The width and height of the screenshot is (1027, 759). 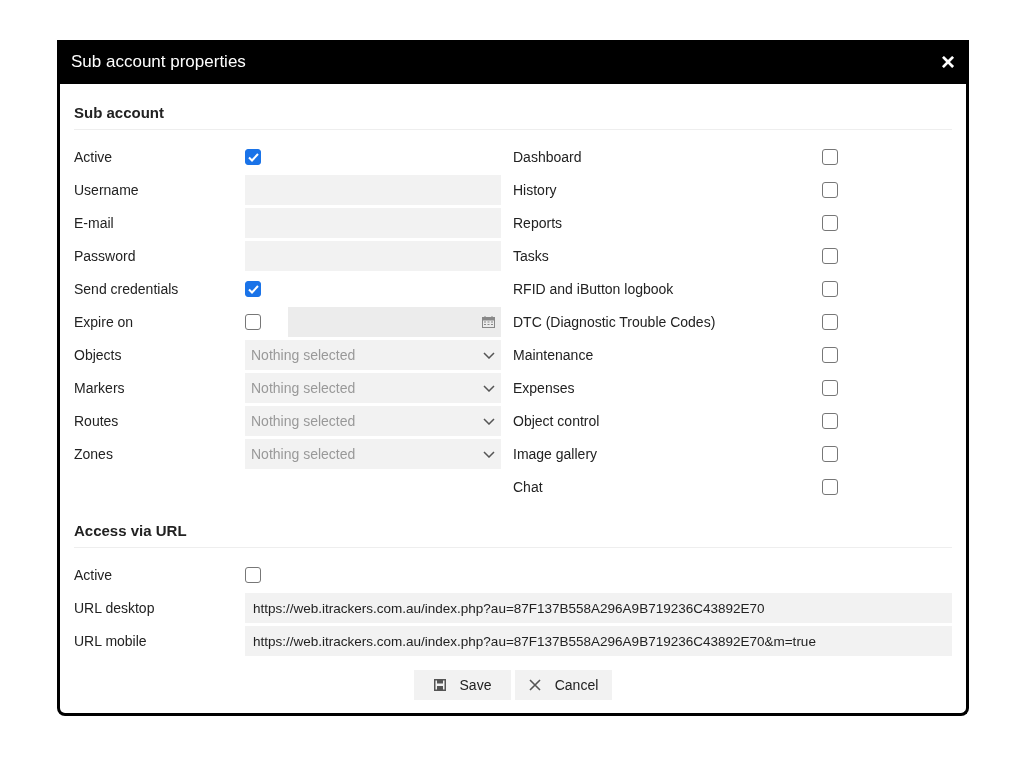 What do you see at coordinates (538, 223) in the screenshot?
I see `permission-label: Reports` at bounding box center [538, 223].